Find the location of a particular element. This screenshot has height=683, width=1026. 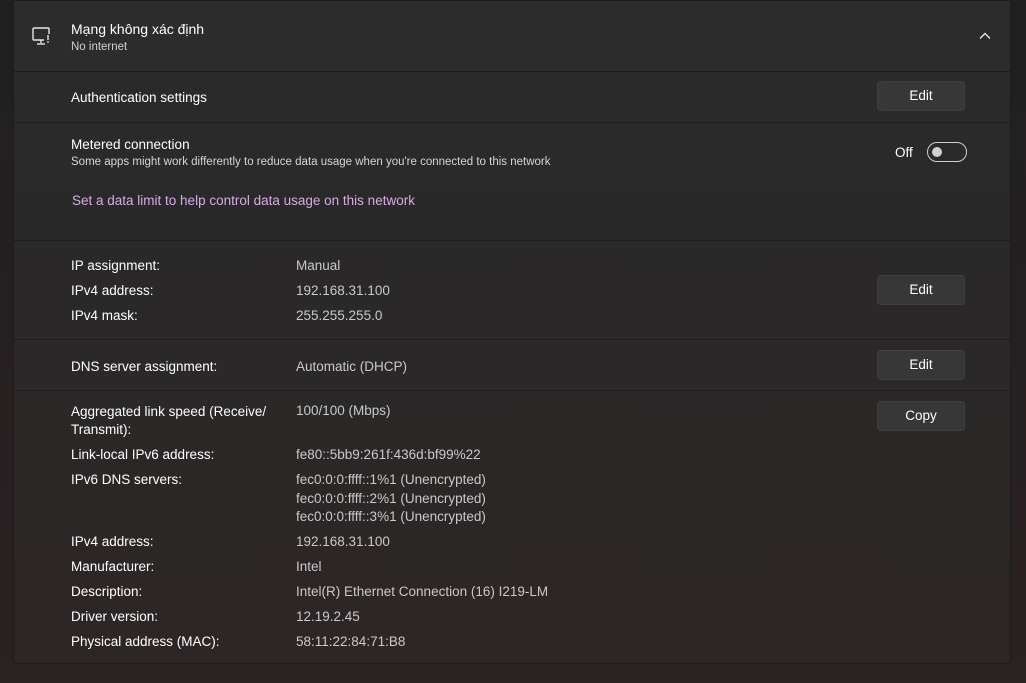

link-speed-label-line1: Aggregated link speed (Receive/ is located at coordinates (169, 411).